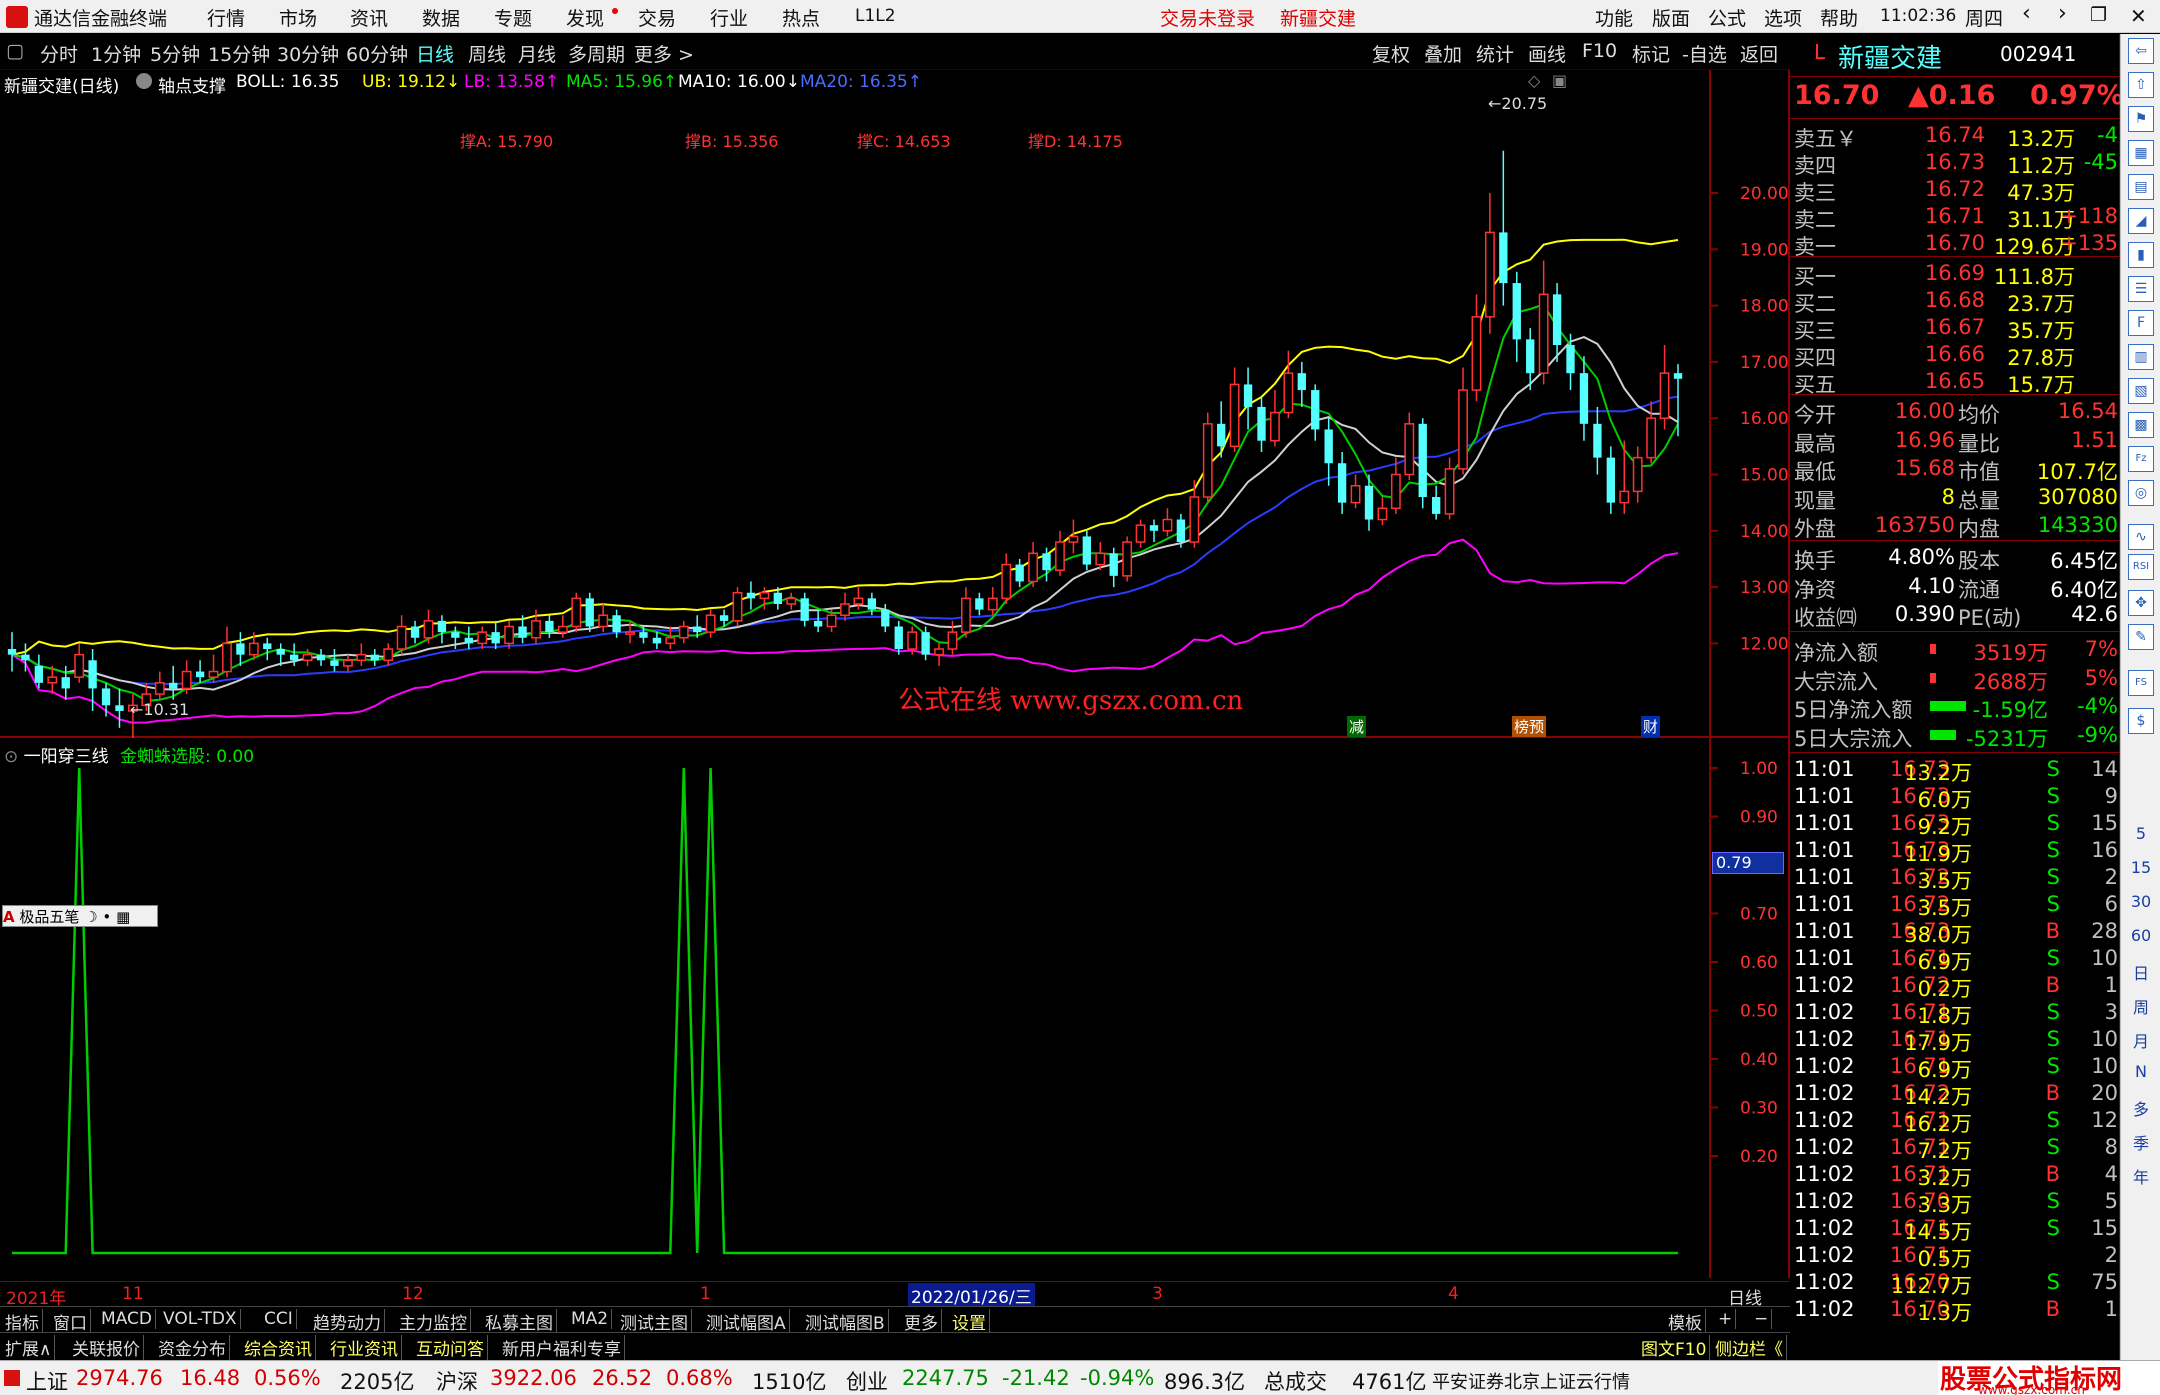 The height and width of the screenshot is (1395, 2160). I want to click on menu-faxian: 发现, so click(585, 17).